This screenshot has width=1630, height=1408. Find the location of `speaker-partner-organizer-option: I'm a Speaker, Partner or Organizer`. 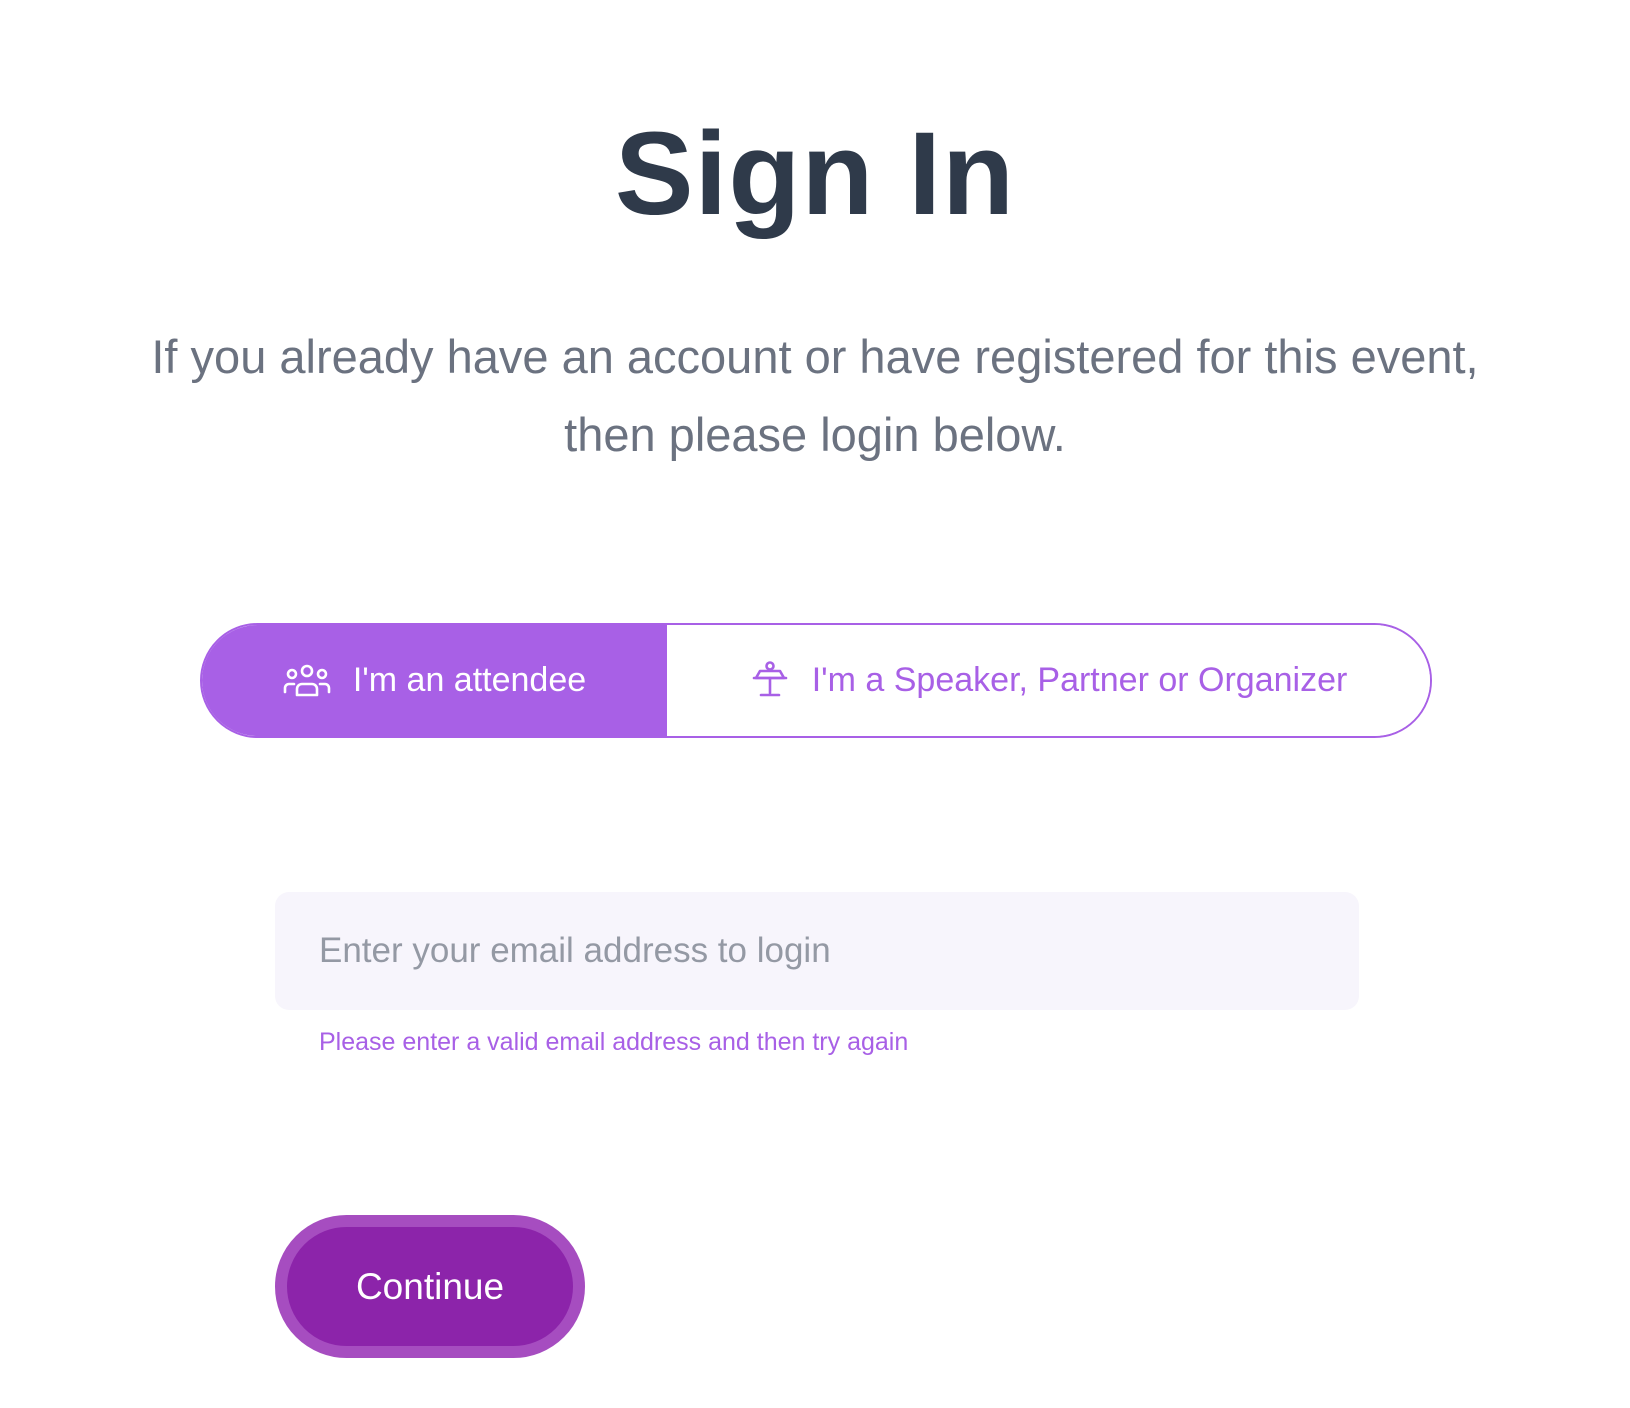

speaker-partner-organizer-option: I'm a Speaker, Partner or Organizer is located at coordinates (1048, 680).